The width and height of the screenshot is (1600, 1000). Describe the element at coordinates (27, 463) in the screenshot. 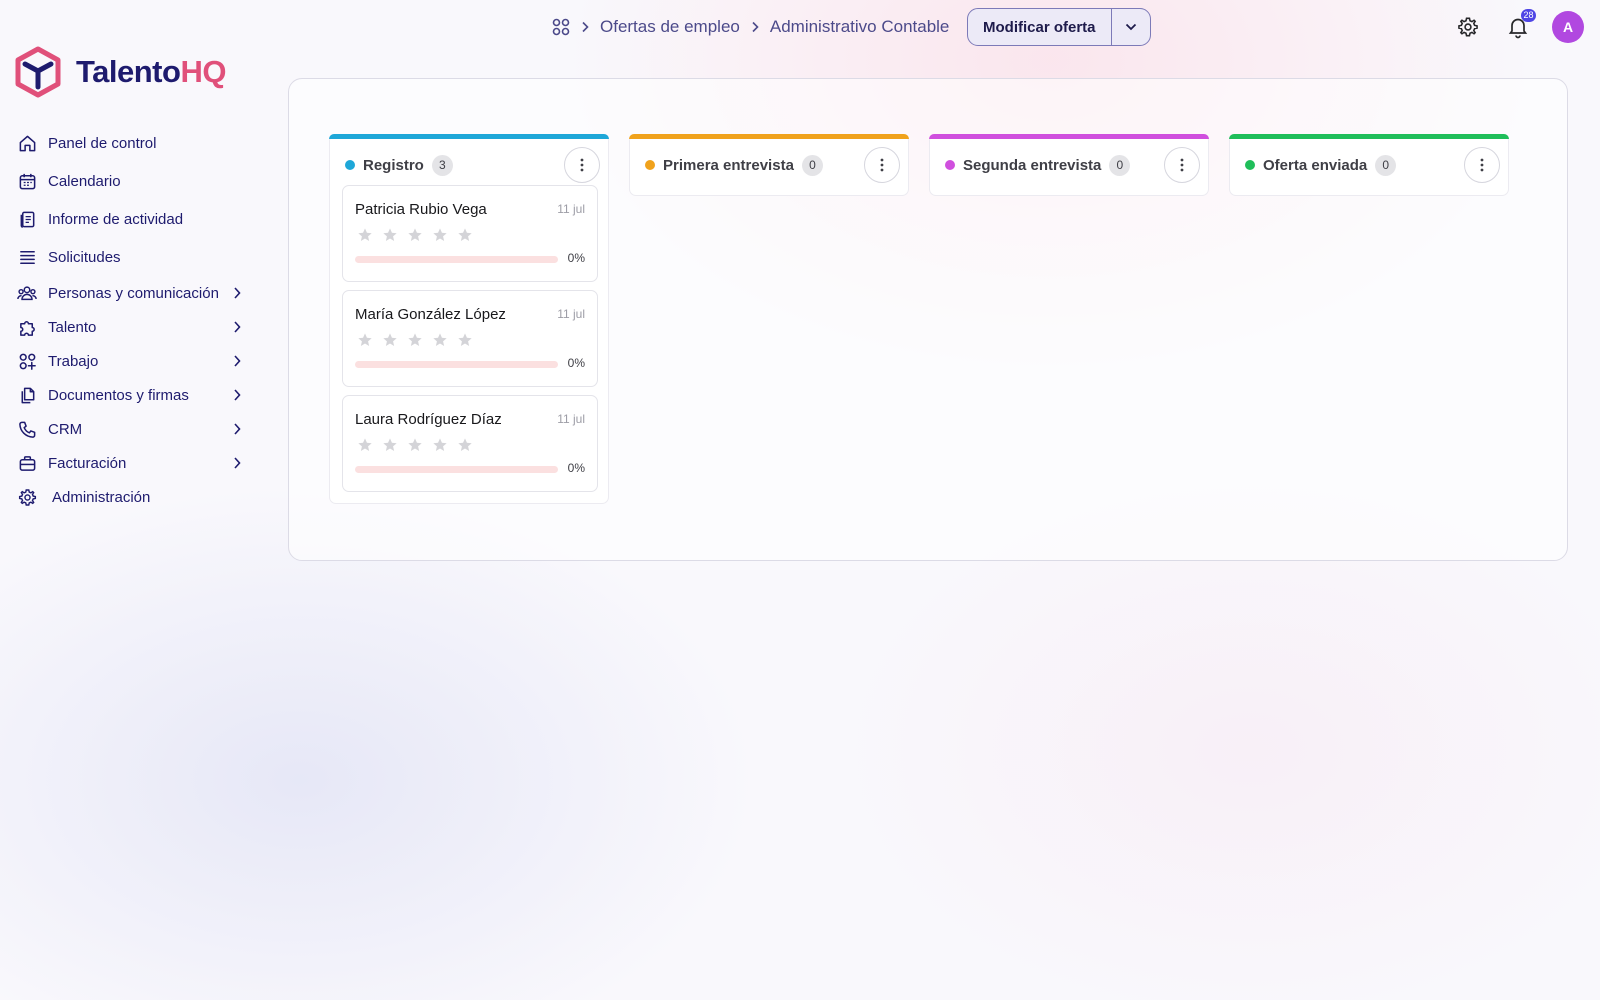

I see `briefcase-icon` at that location.